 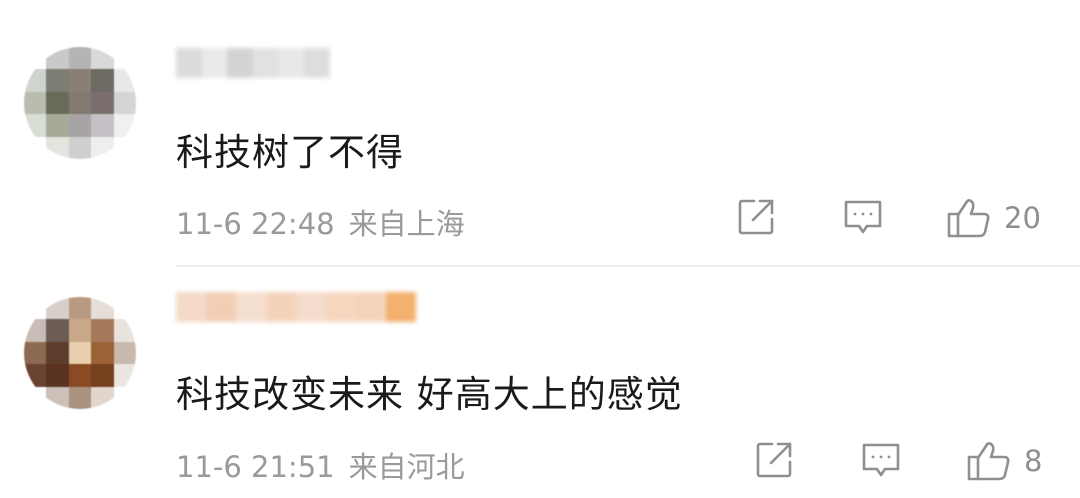 What do you see at coordinates (1033, 461) in the screenshot?
I see `like-count: 8` at bounding box center [1033, 461].